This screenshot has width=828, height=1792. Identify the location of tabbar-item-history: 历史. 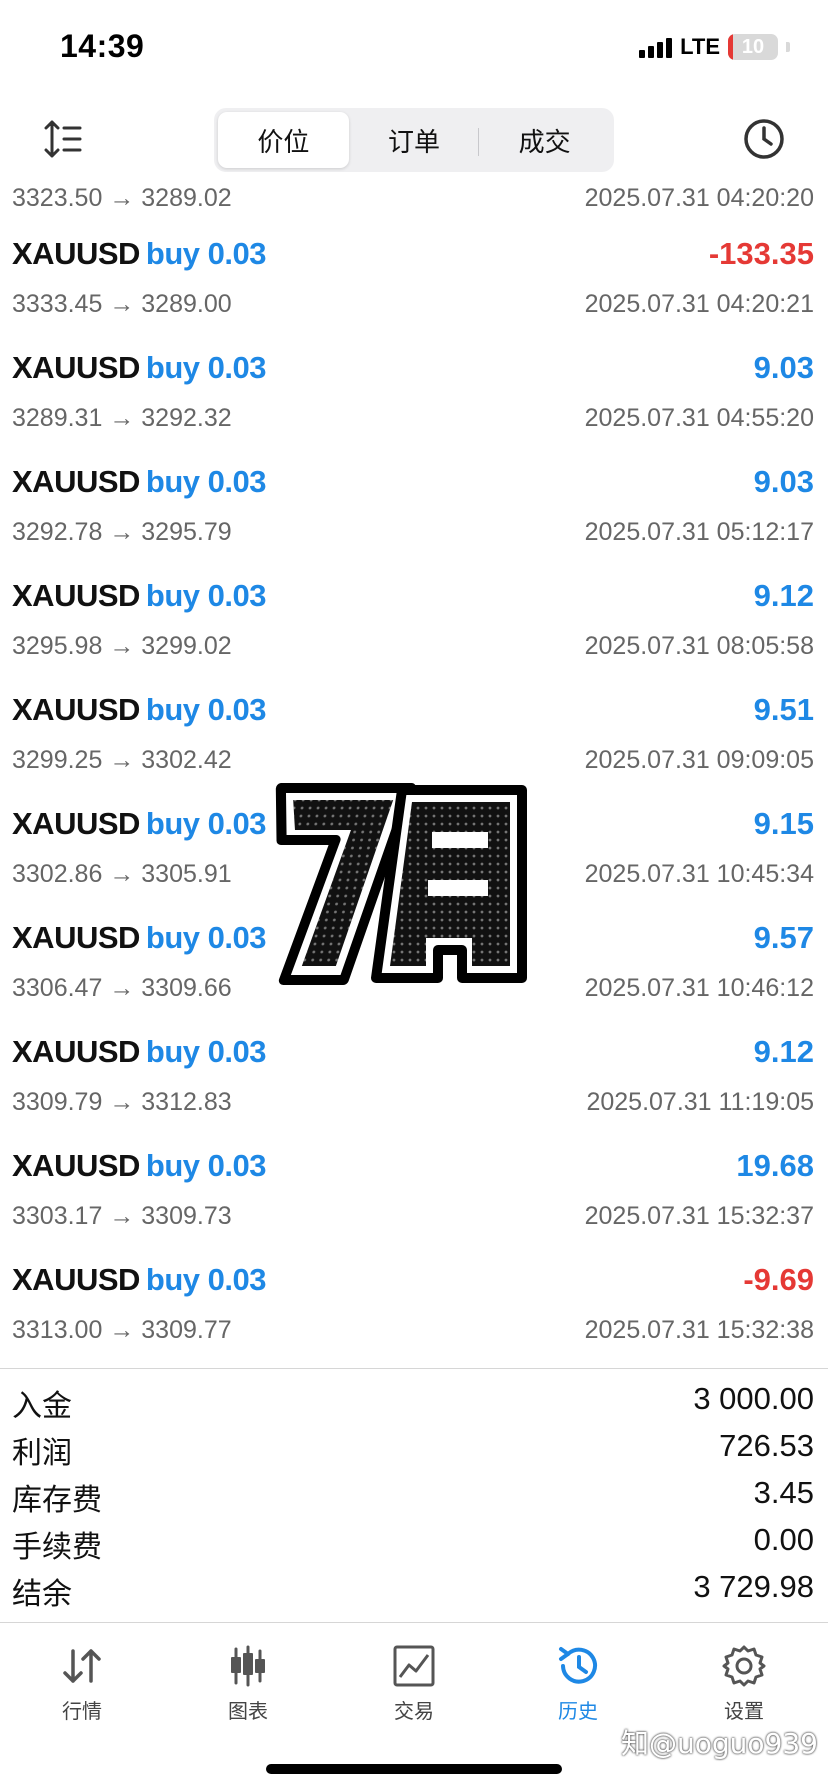
(578, 1683).